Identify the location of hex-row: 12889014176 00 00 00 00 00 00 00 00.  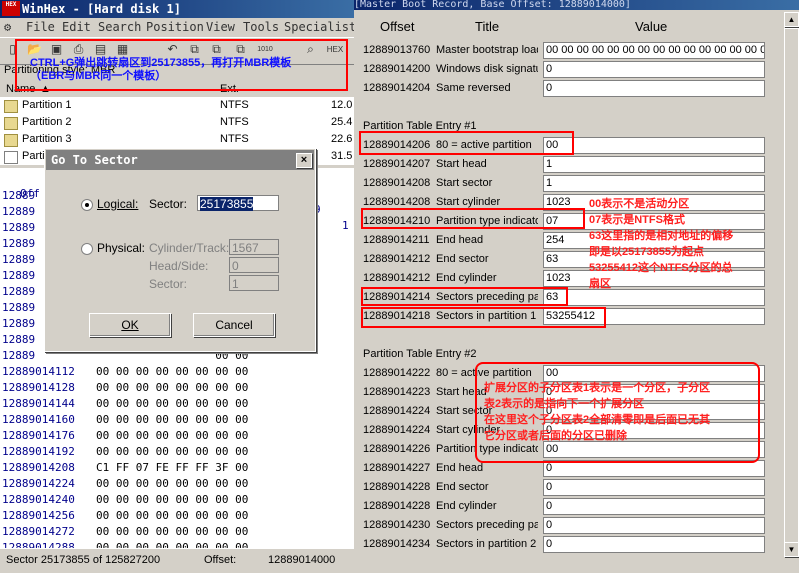
(177, 436).